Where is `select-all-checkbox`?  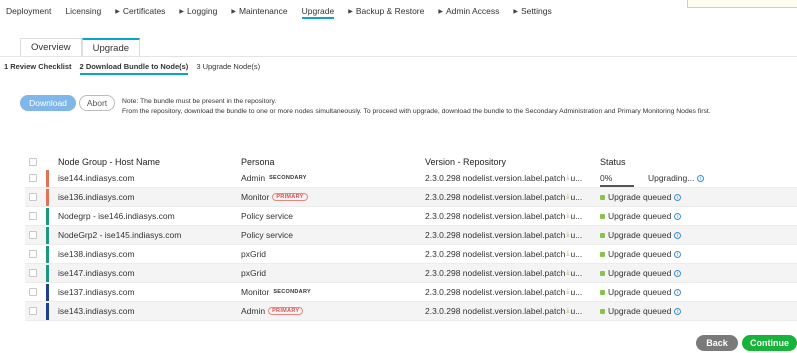 select-all-checkbox is located at coordinates (33, 162).